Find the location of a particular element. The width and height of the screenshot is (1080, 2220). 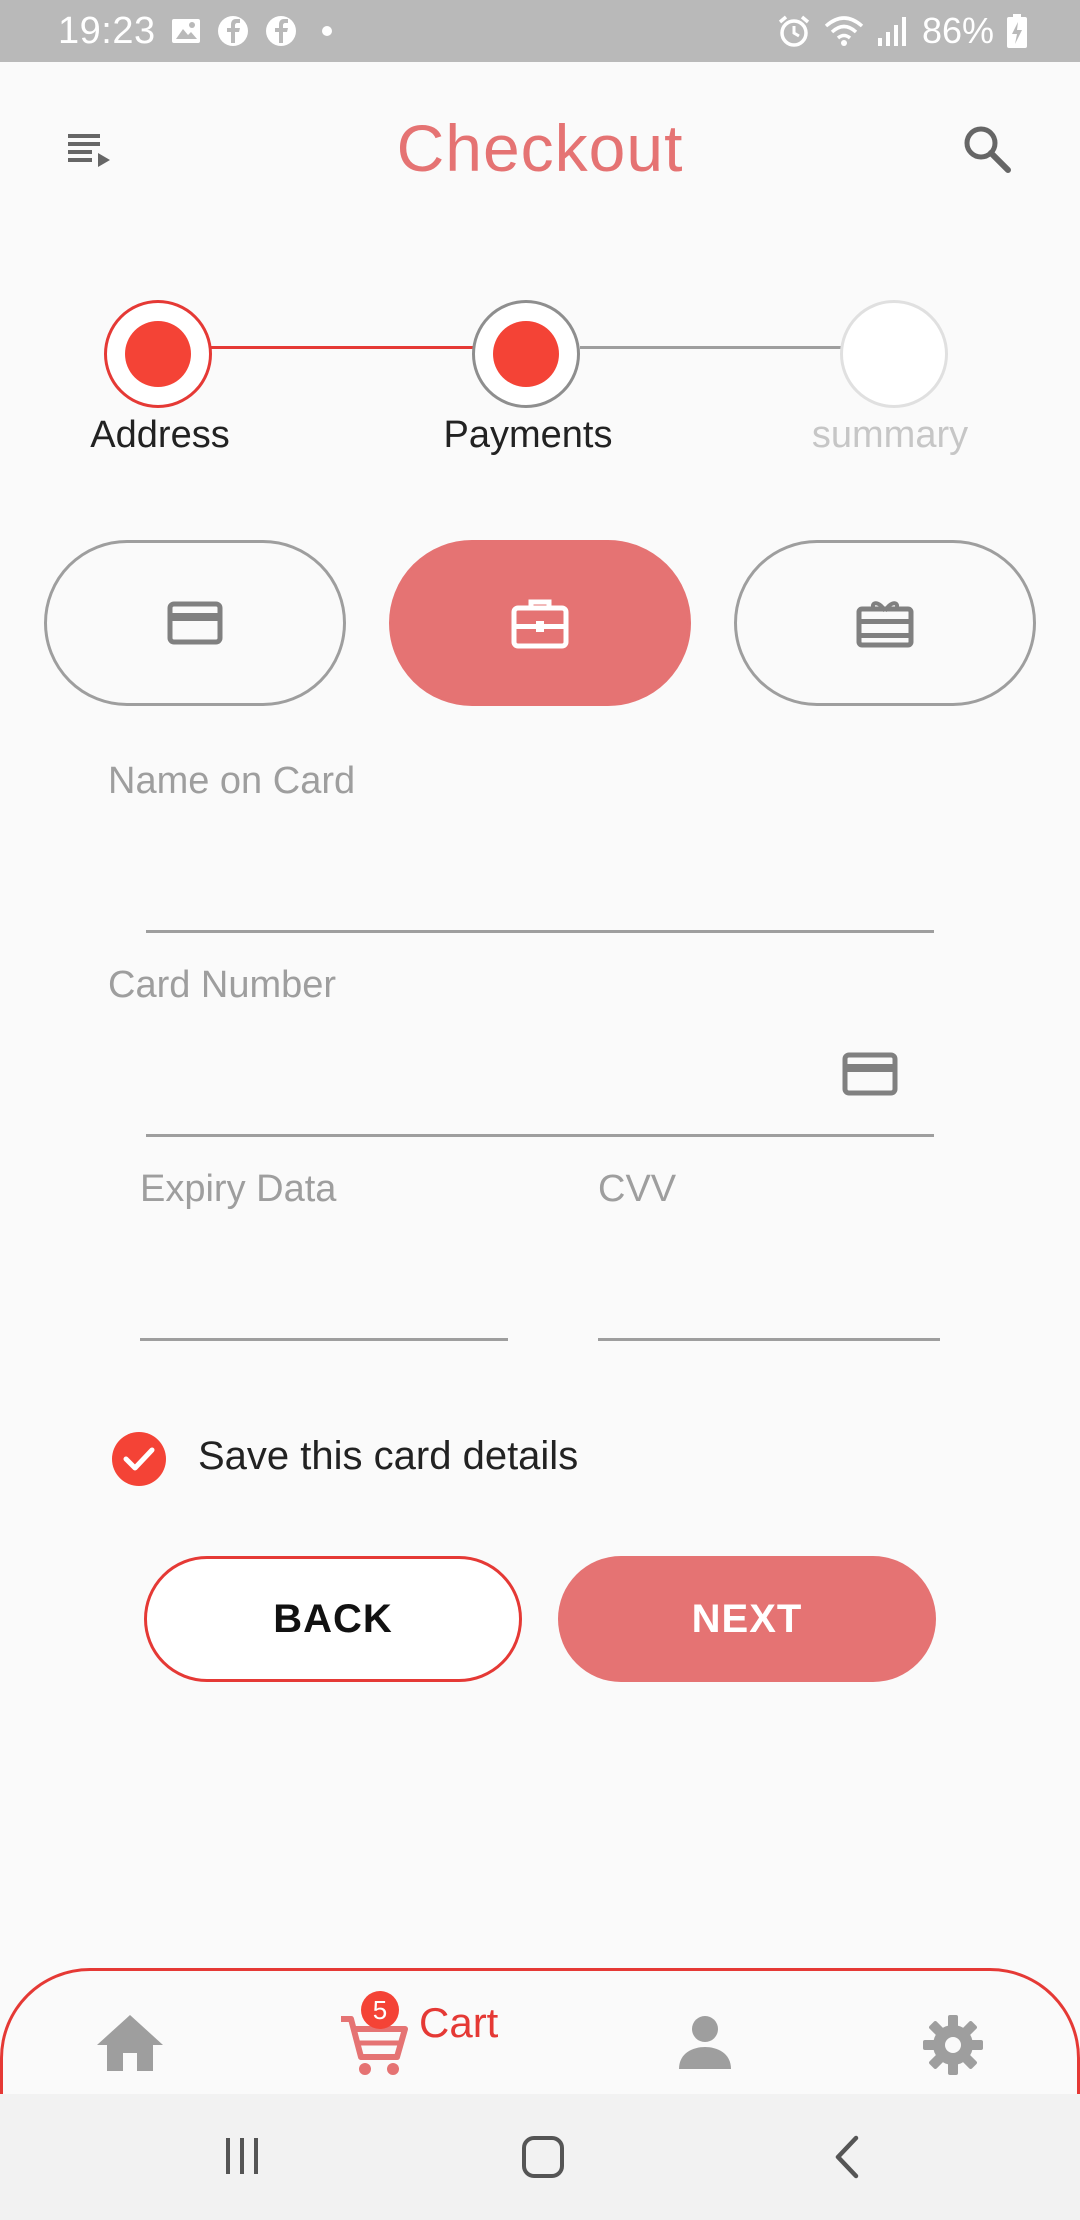

name-on-card-label: Name on Card is located at coordinates (232, 781).